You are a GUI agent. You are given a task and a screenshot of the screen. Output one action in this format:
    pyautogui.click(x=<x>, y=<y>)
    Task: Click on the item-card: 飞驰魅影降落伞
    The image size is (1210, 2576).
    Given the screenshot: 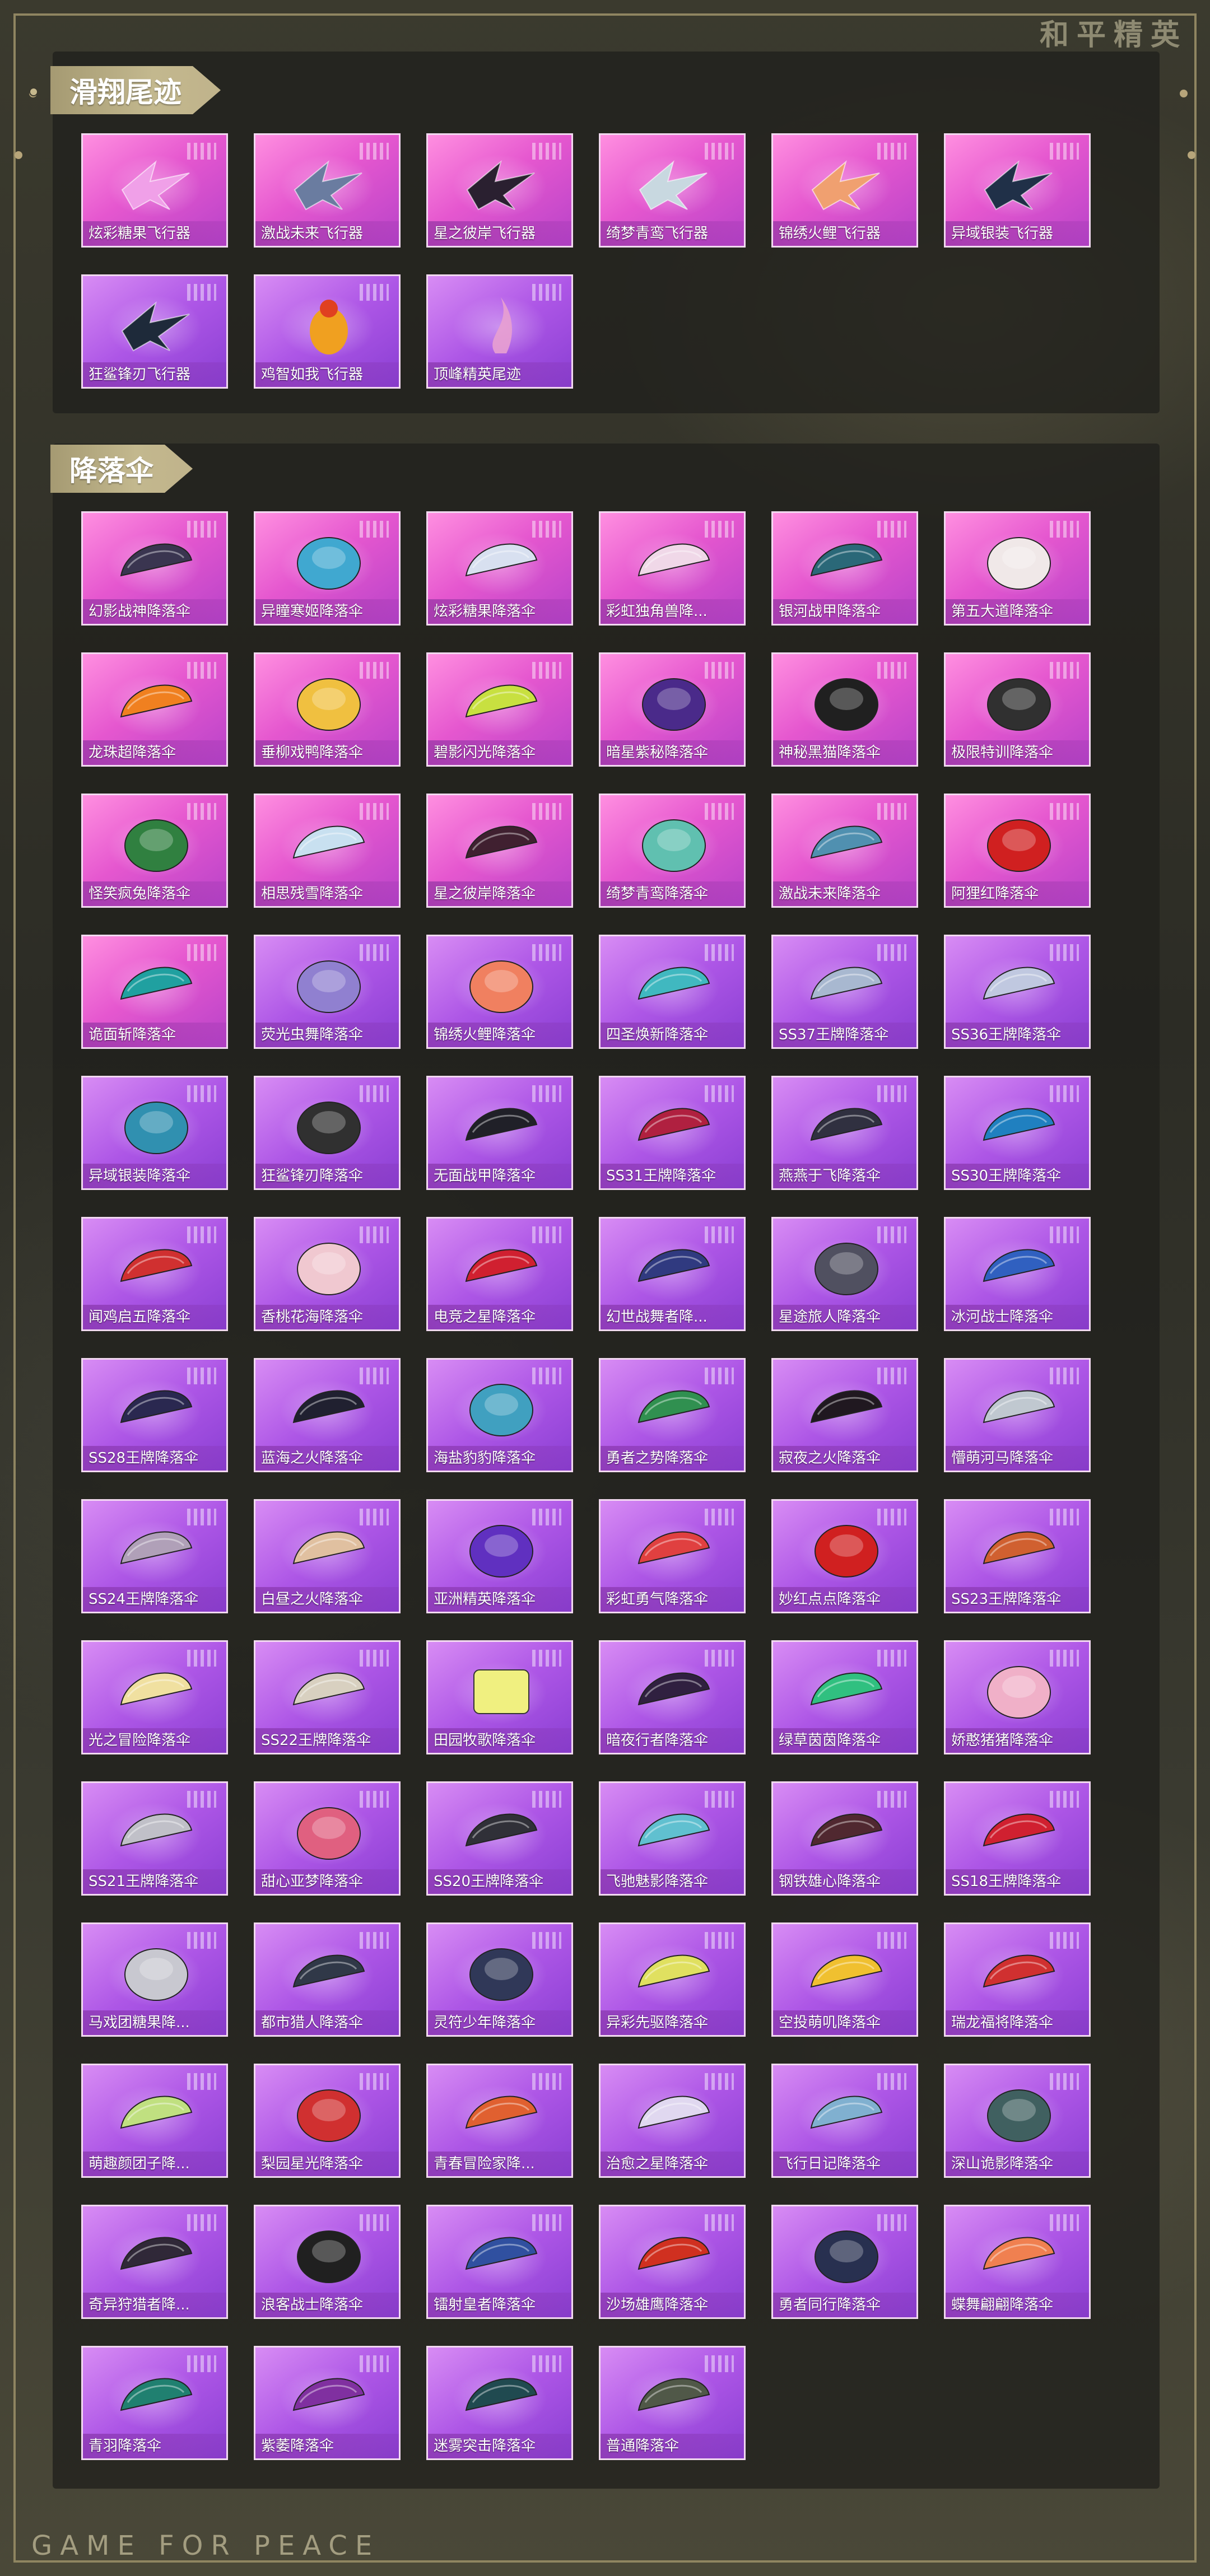 What is the action you would take?
    pyautogui.click(x=672, y=1839)
    